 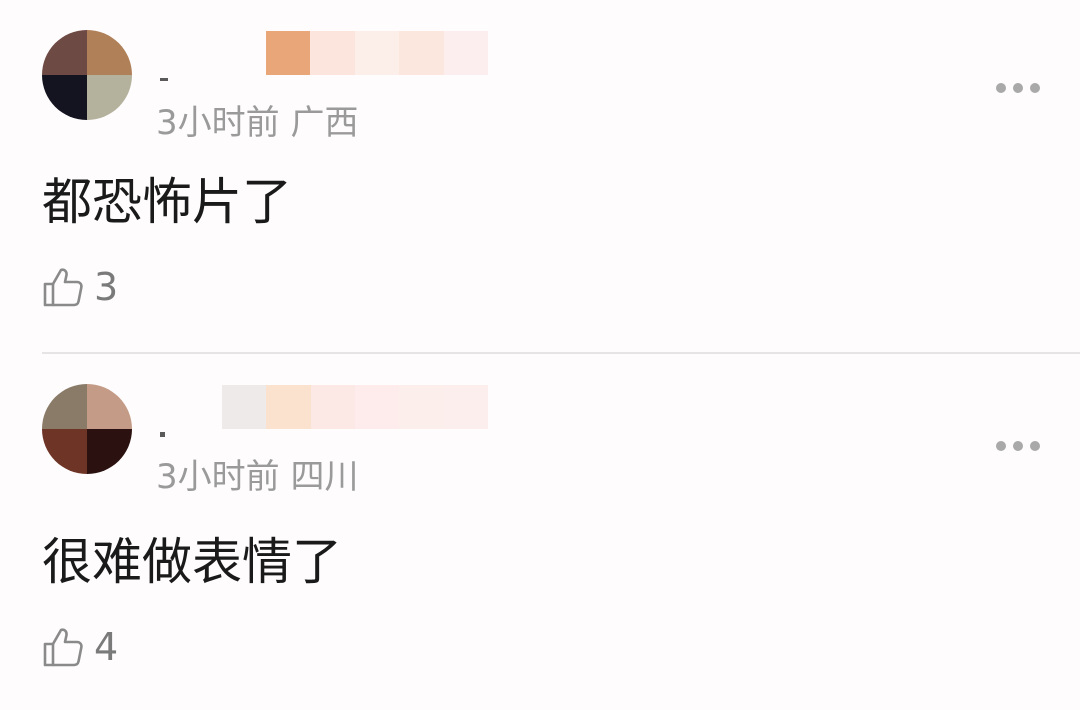 I want to click on comment-text: 很难做表情了, so click(x=192, y=562).